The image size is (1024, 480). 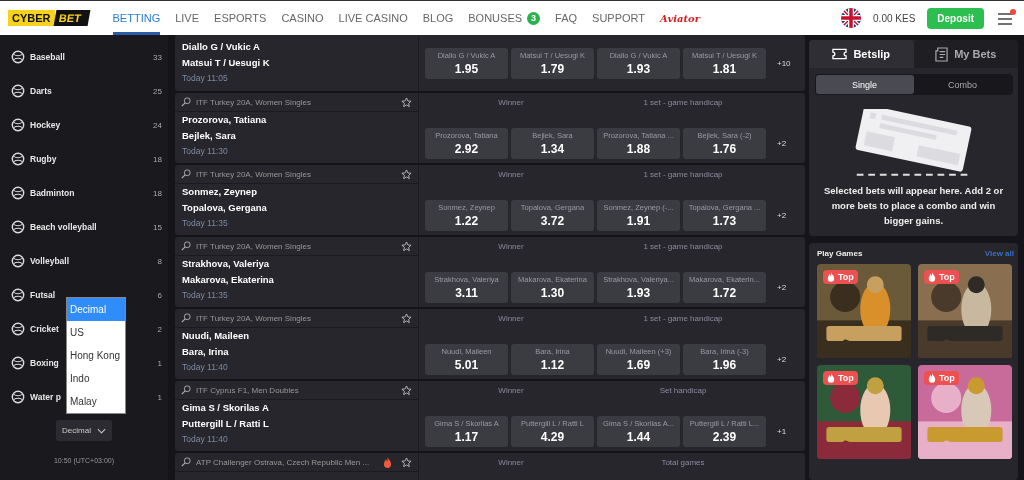 What do you see at coordinates (894, 18) in the screenshot?
I see `balance: 0.00 KES` at bounding box center [894, 18].